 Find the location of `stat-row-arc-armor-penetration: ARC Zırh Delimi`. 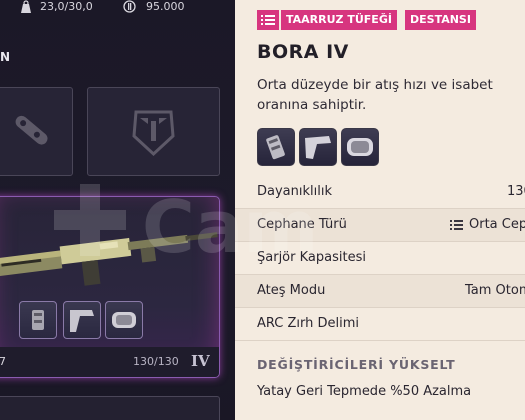

stat-row-arc-armor-penetration: ARC Zırh Delimi is located at coordinates (380, 324).